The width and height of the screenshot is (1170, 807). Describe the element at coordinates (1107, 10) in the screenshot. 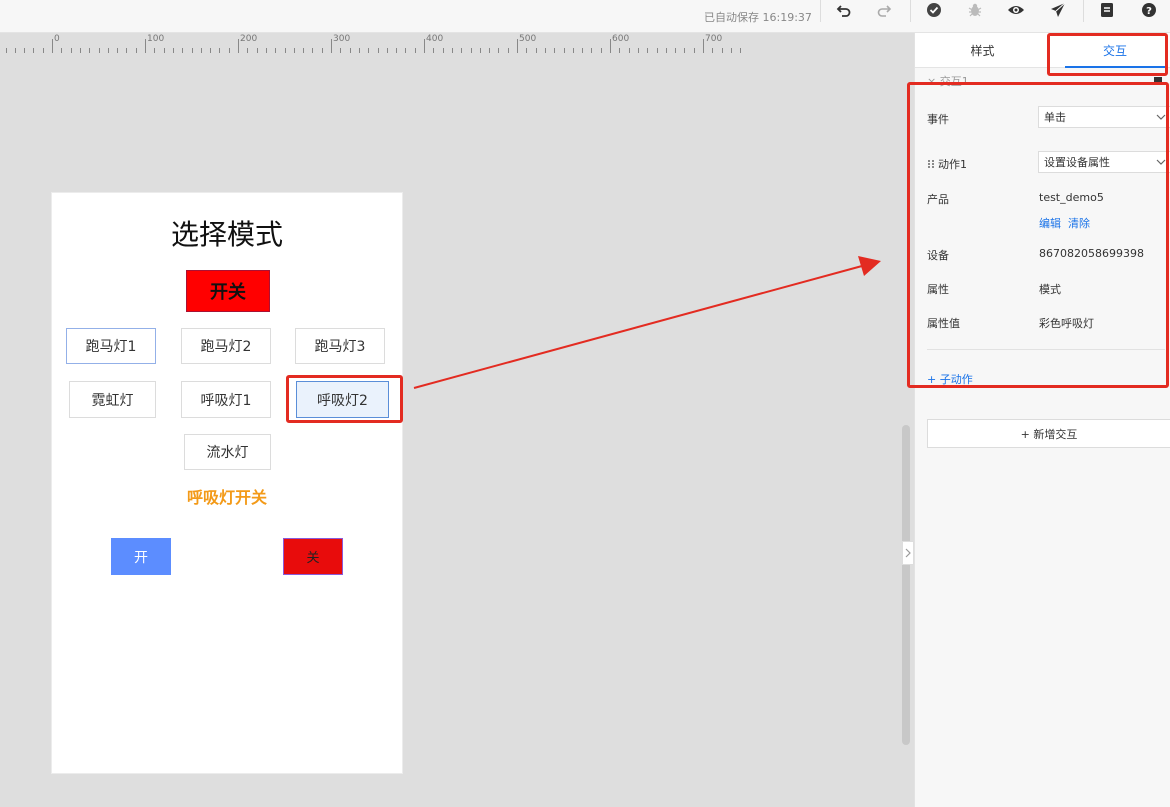

I see `document-icon` at that location.